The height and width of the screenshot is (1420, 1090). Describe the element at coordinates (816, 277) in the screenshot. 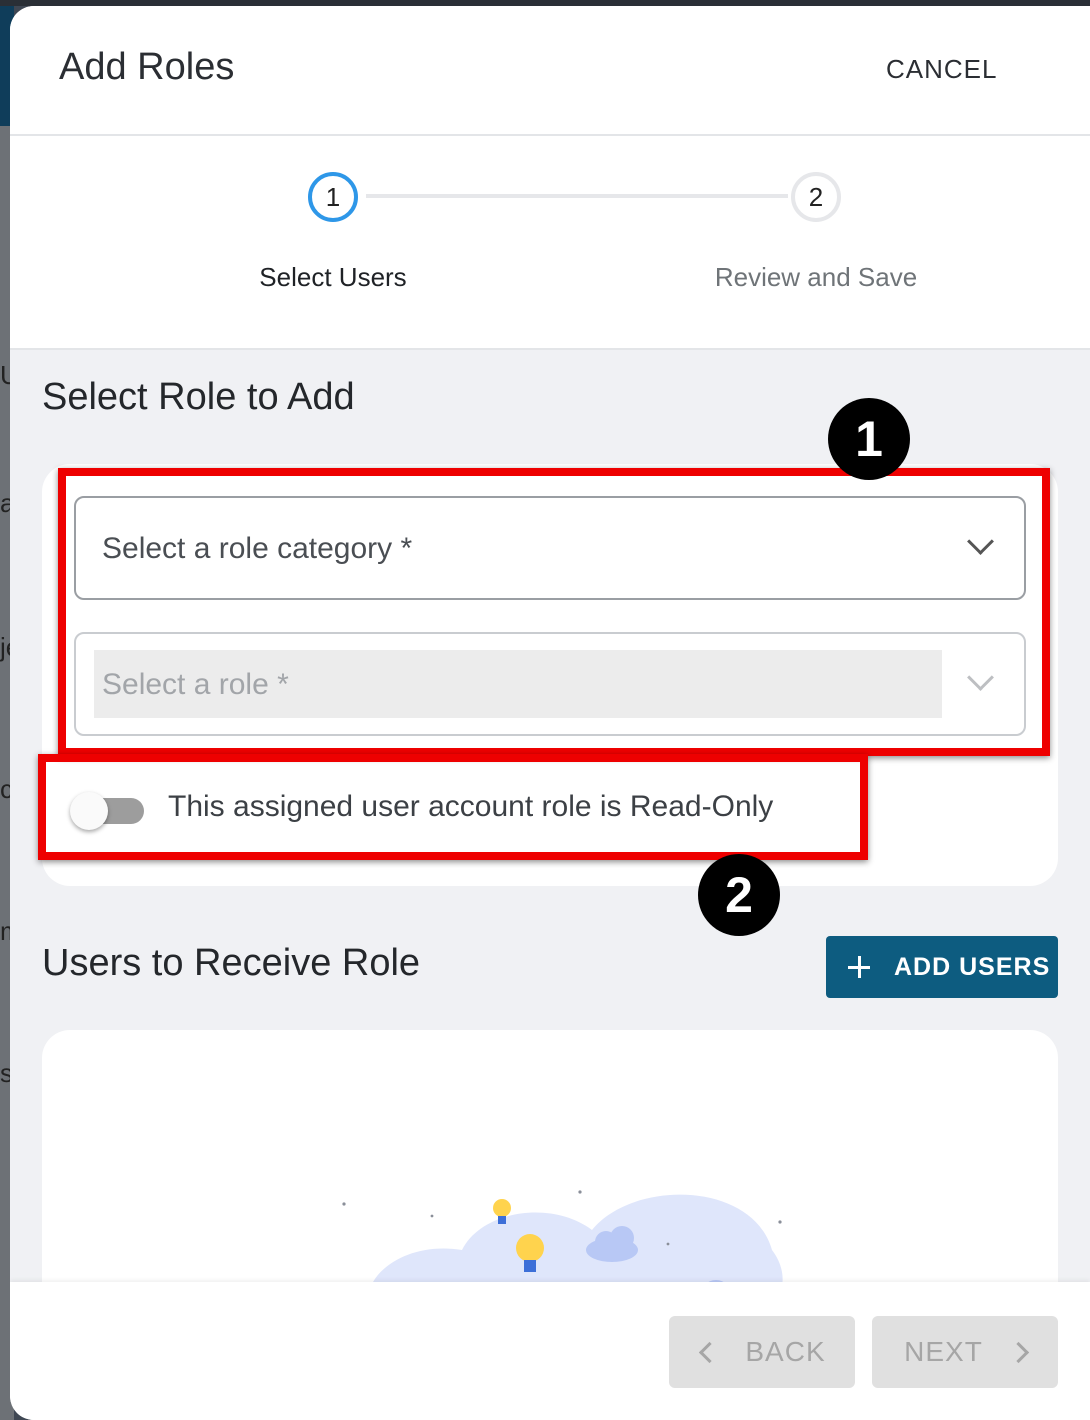

I see `step-2-label: Review and Save` at that location.